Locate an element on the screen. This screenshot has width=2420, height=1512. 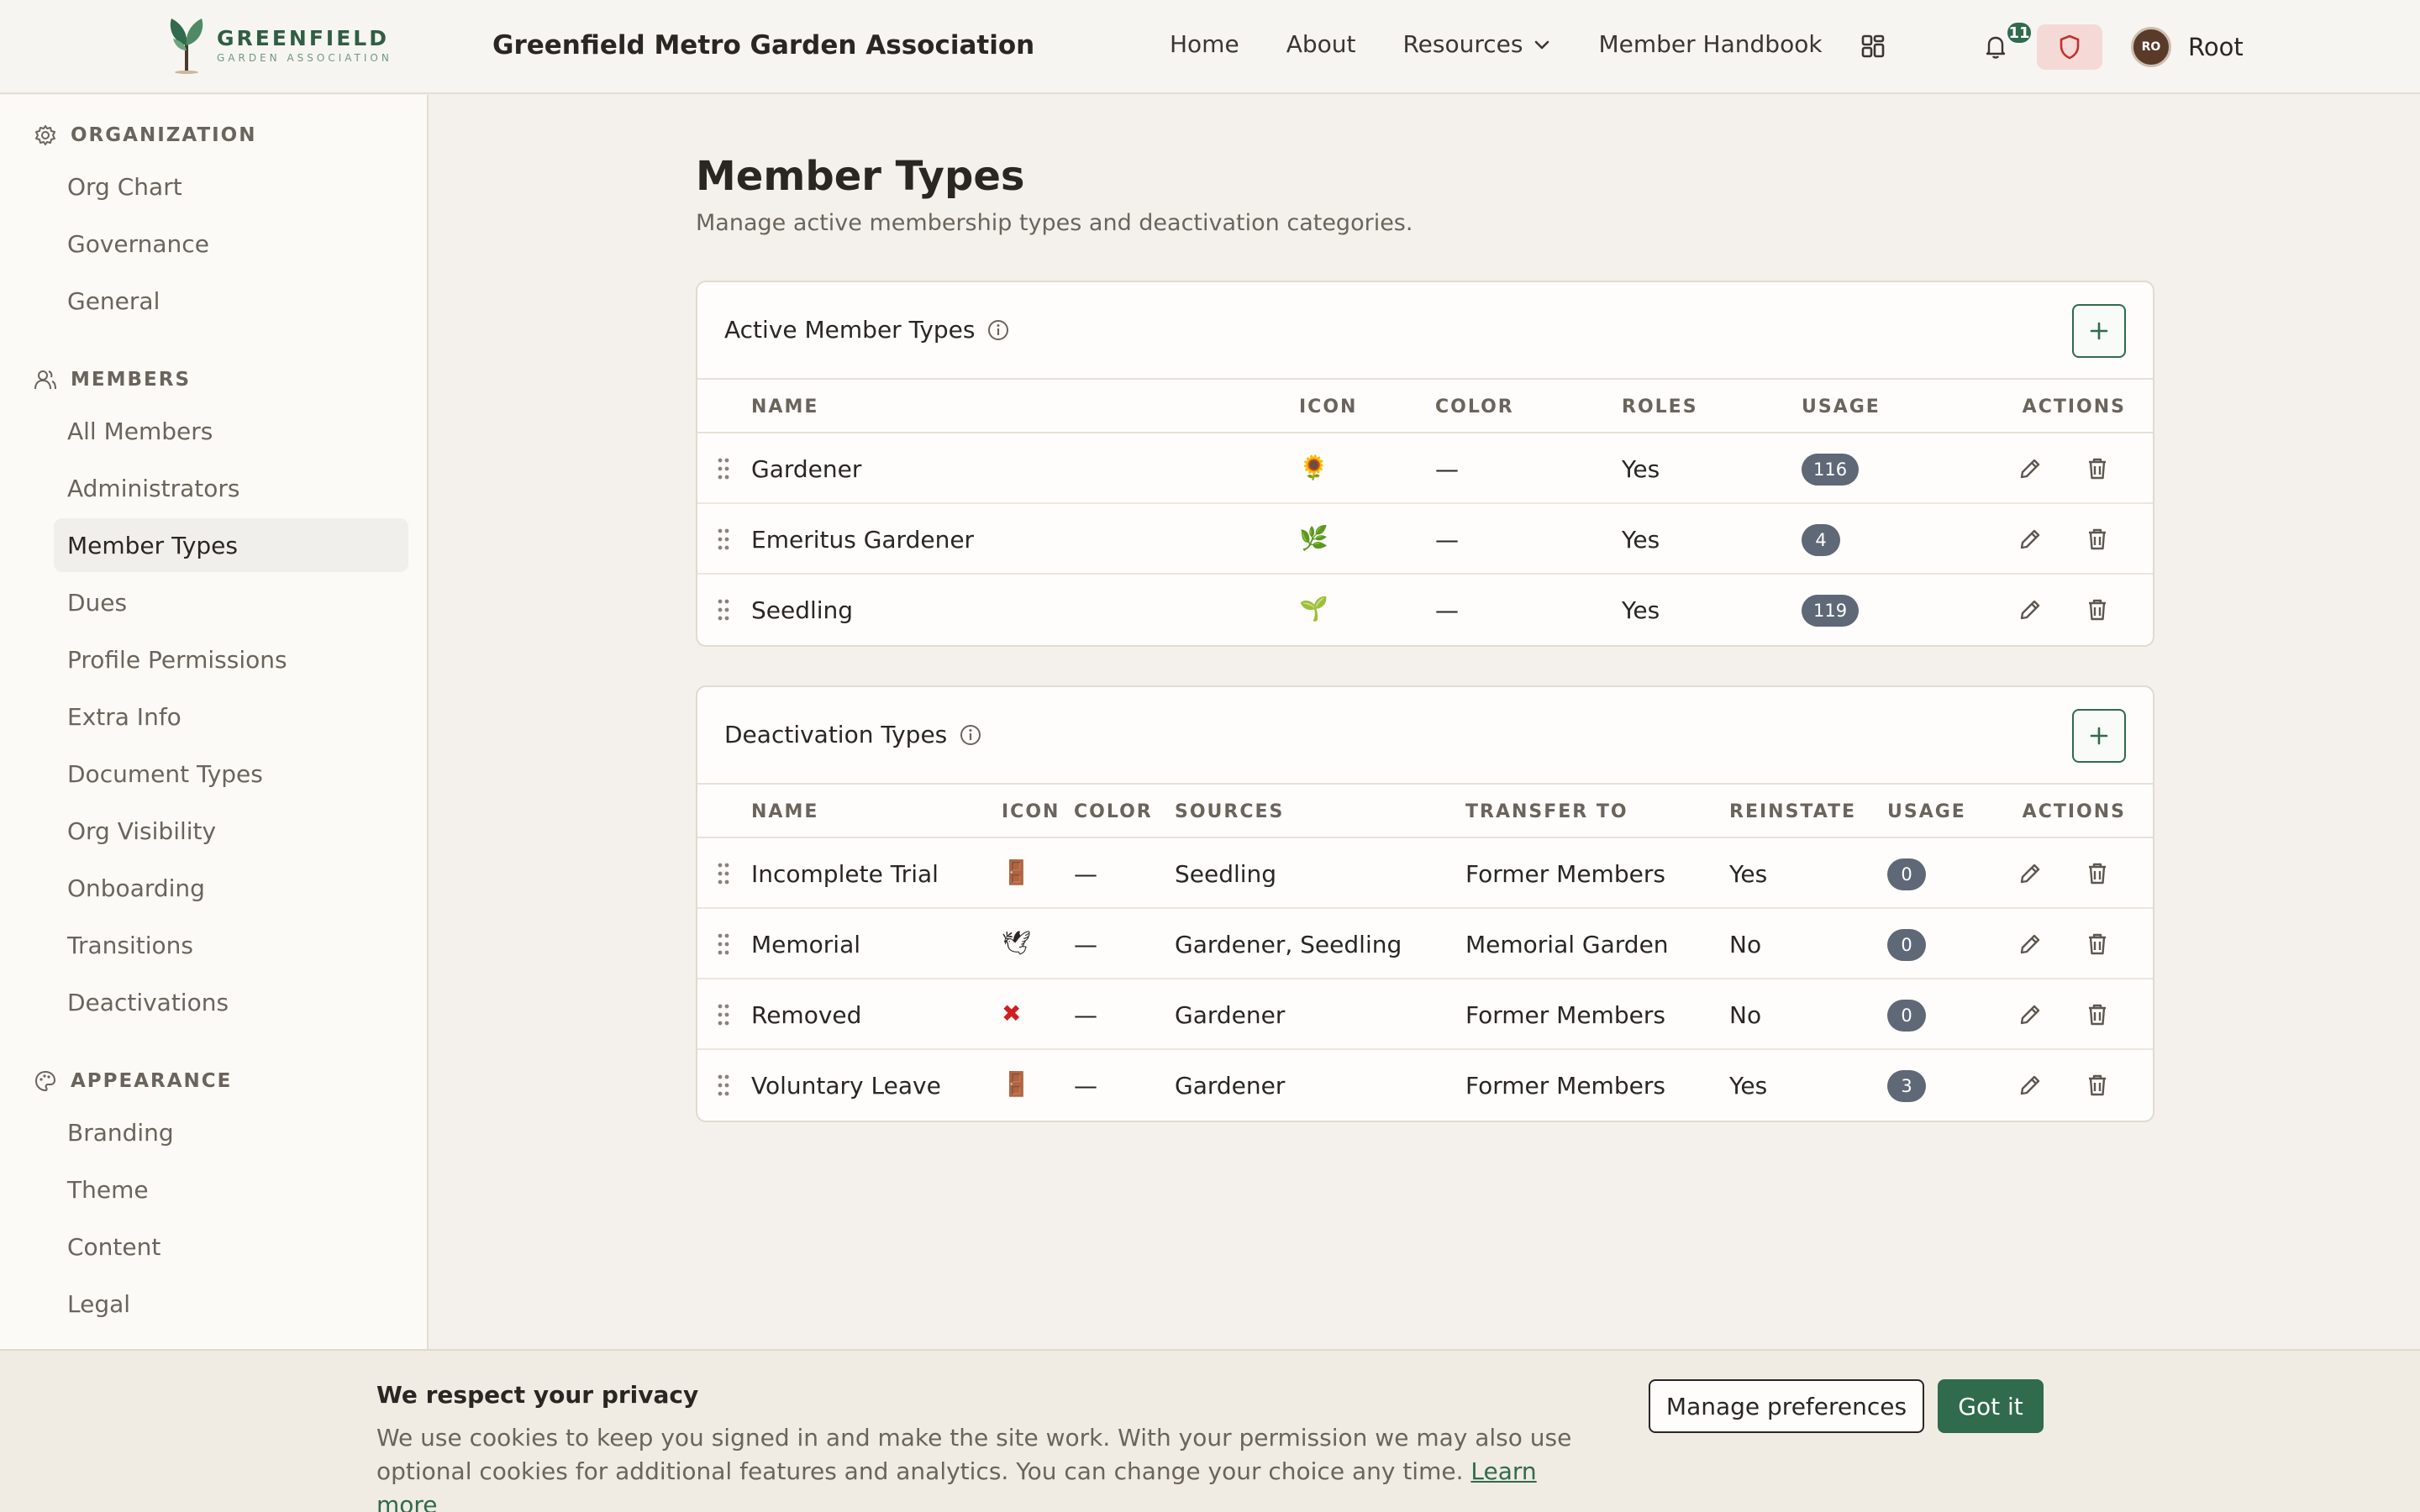
sidebar-item-deactivations: Deactivations is located at coordinates (231, 1002).